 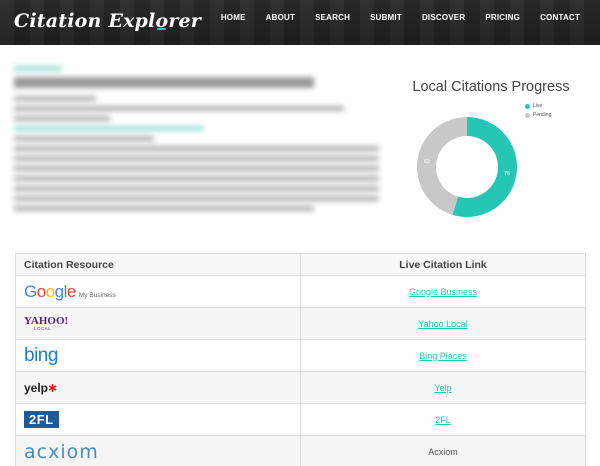 I want to click on table-header-row: Citation Resource Live Citation Link, so click(x=300, y=264).